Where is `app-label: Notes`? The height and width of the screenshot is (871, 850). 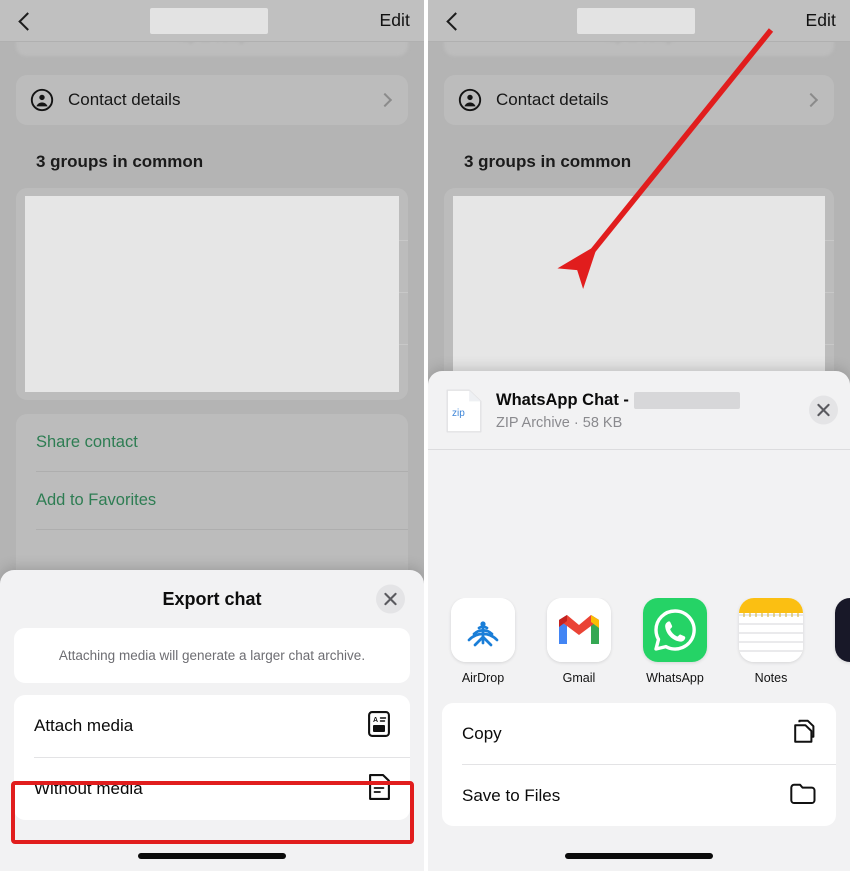 app-label: Notes is located at coordinates (771, 678).